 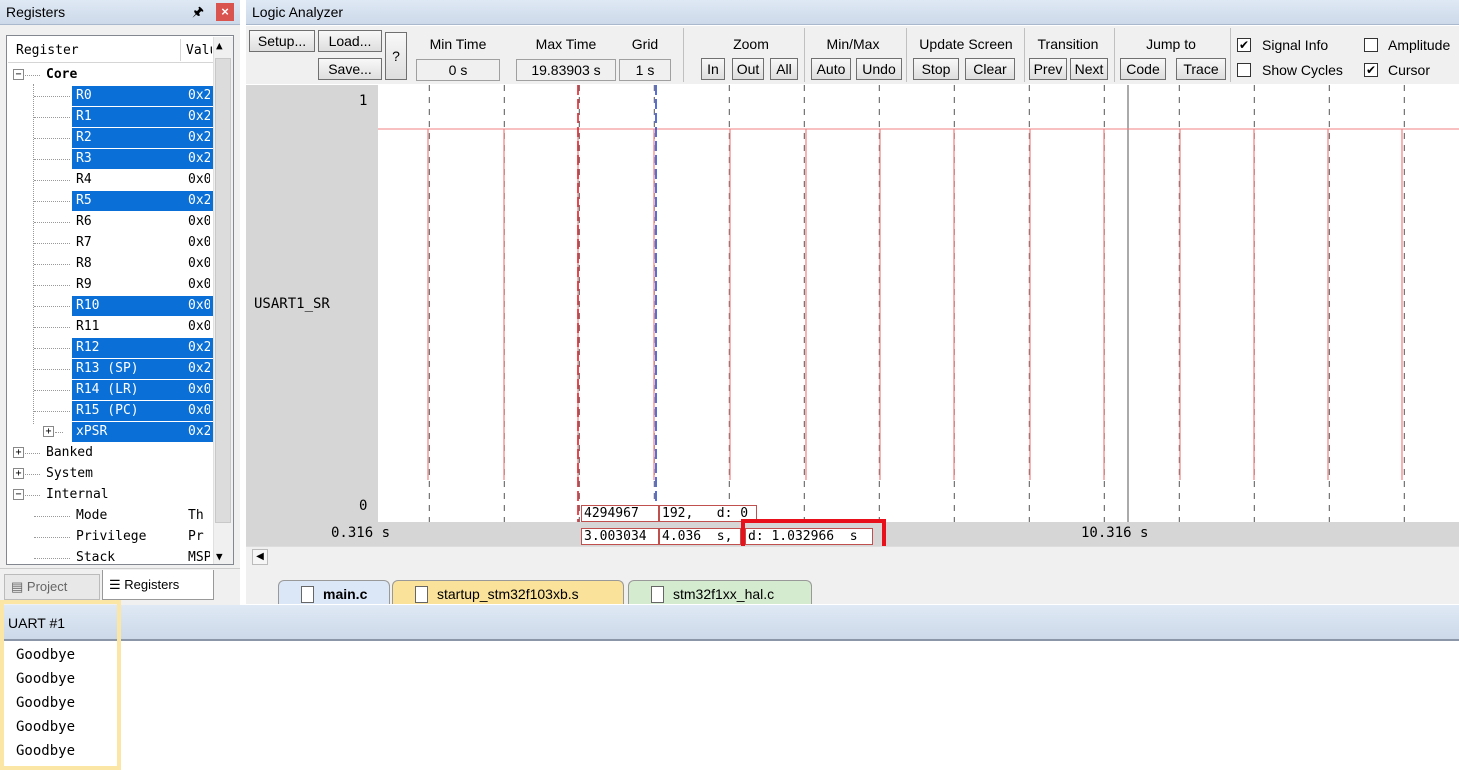 I want to click on register-row: R9 0x0, so click(x=110, y=285).